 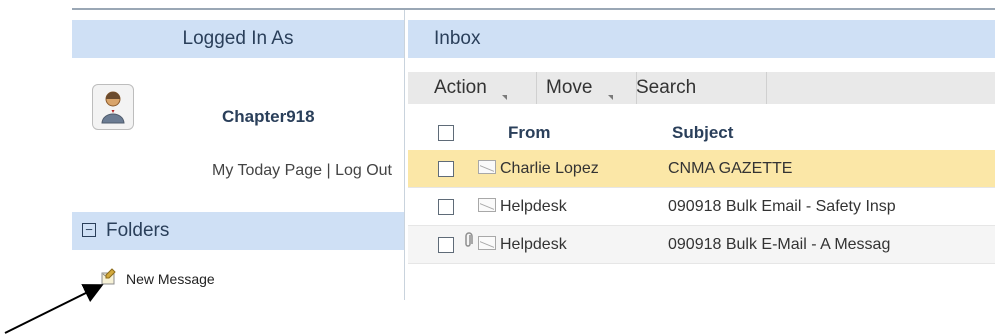 What do you see at coordinates (268, 116) in the screenshot?
I see `username: Chapter918` at bounding box center [268, 116].